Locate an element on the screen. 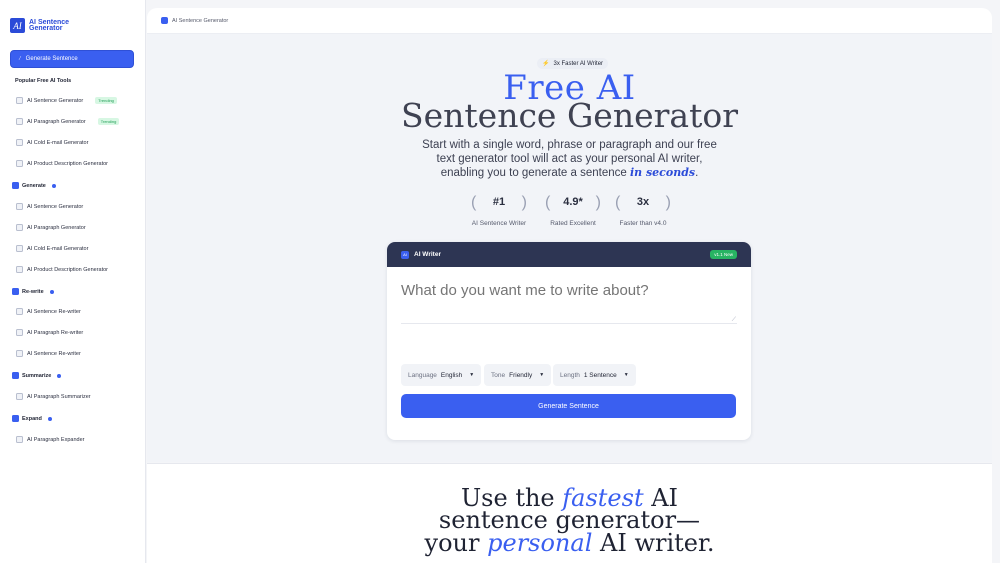  prompt-input is located at coordinates (569, 303).